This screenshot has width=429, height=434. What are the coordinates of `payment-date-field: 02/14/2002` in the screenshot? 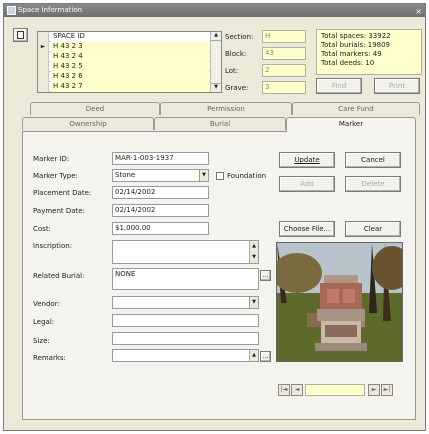 It's located at (160, 210).